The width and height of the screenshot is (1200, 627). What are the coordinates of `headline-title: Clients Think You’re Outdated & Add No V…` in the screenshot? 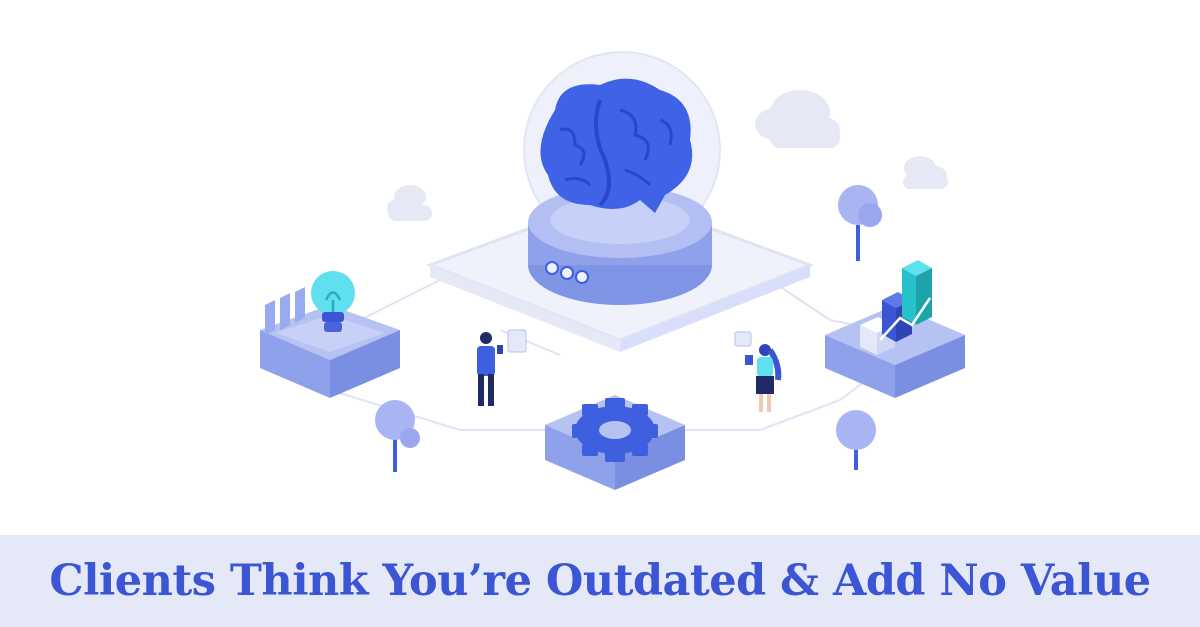 It's located at (600, 581).